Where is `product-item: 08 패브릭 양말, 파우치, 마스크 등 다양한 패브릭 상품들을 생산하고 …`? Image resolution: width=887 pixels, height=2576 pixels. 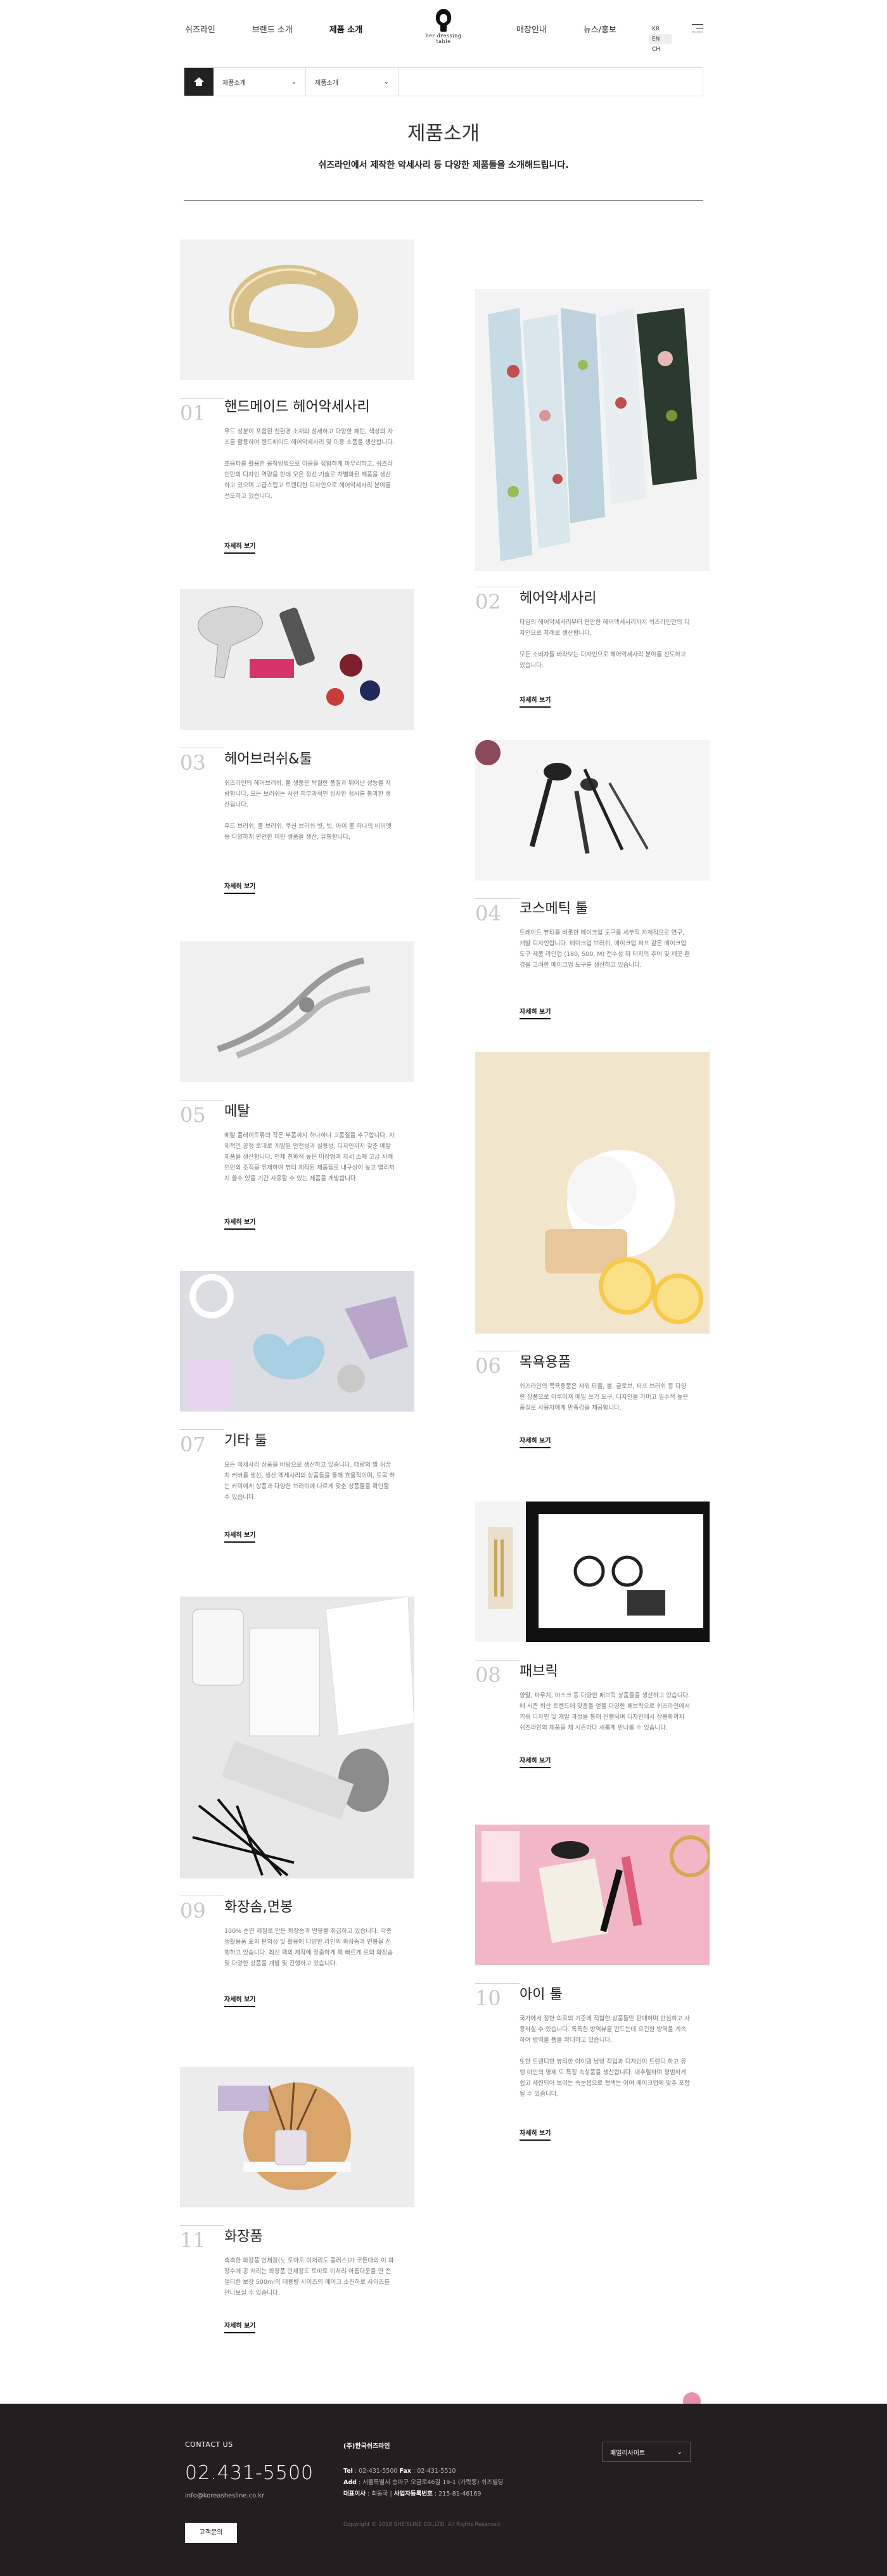
product-item: 08 패브릭 양말, 파우치, 마스크 등 다양한 패브릭 상품들을 생산하고 … is located at coordinates (592, 1647).